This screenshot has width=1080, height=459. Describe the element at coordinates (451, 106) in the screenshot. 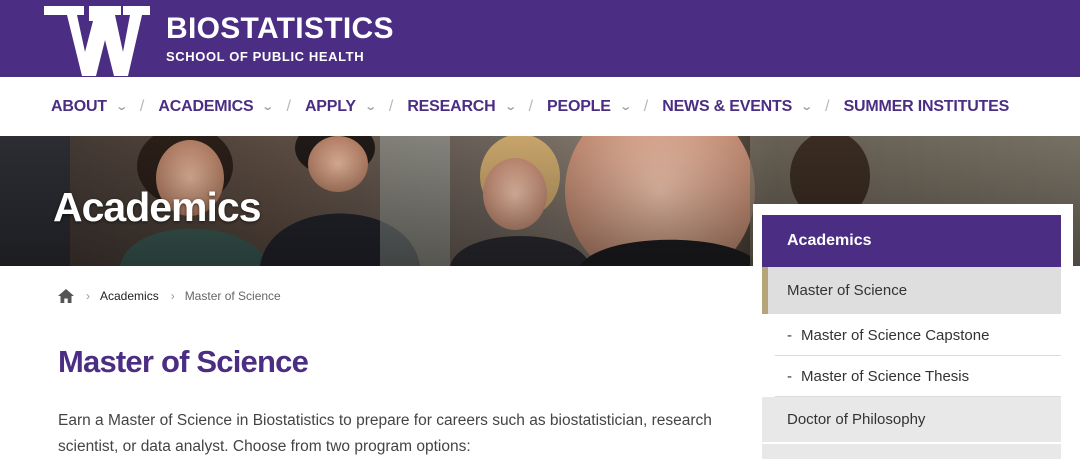

I see `nav-item-label: RESEARCH` at that location.